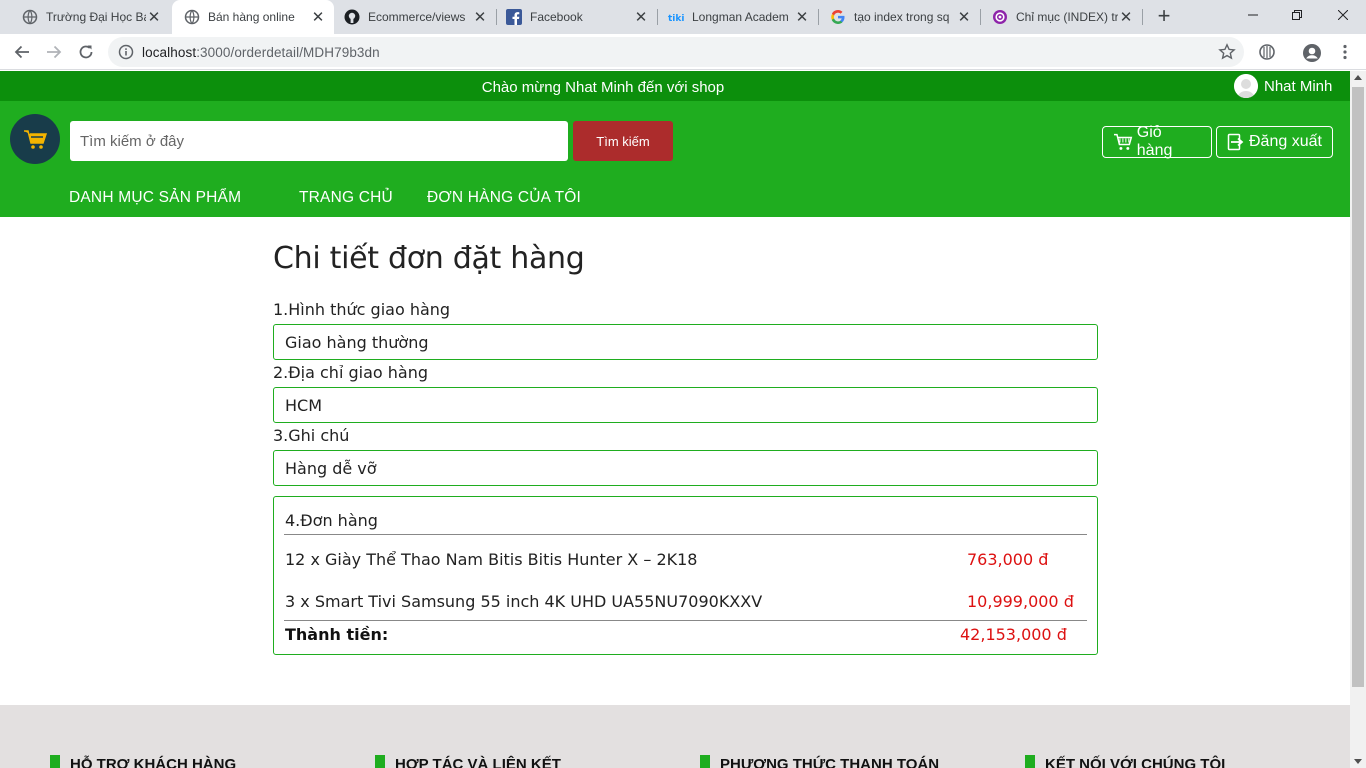  I want to click on total-label: Thành tiền:, so click(337, 634).